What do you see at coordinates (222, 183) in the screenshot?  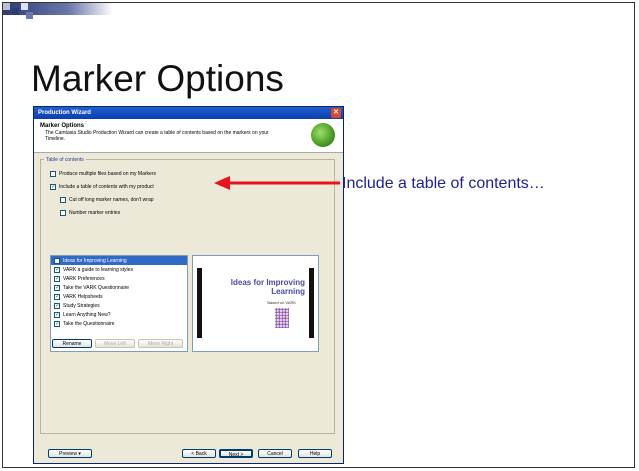 I see `arrow-head` at bounding box center [222, 183].